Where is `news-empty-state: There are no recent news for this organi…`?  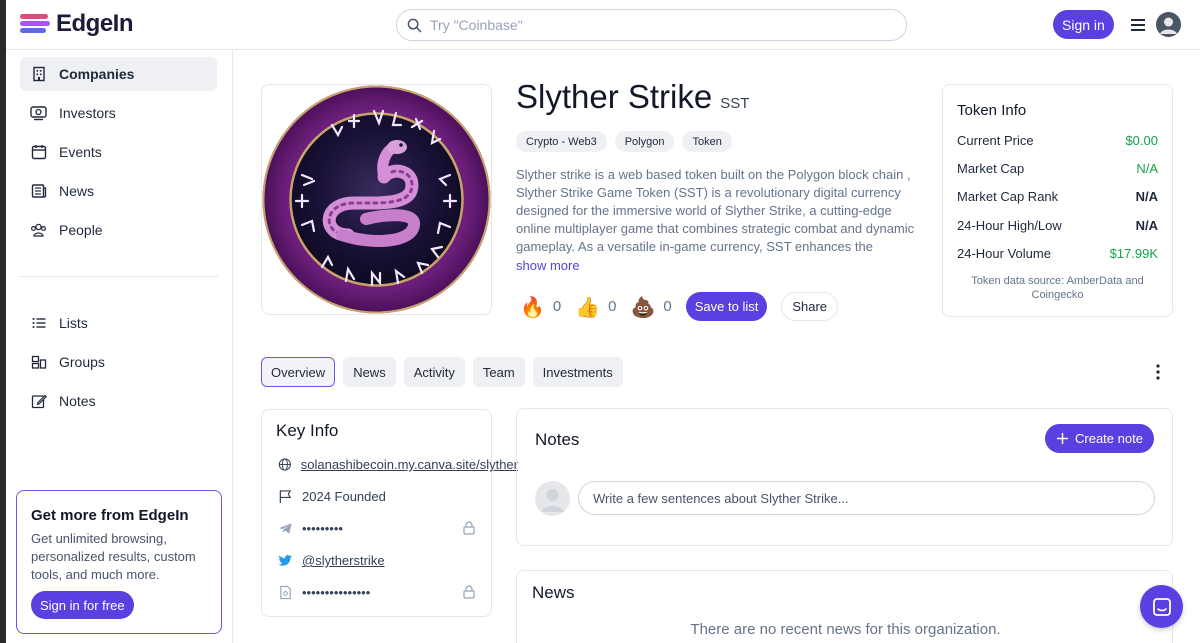
news-empty-state: There are no recent news for this organi… is located at coordinates (845, 629).